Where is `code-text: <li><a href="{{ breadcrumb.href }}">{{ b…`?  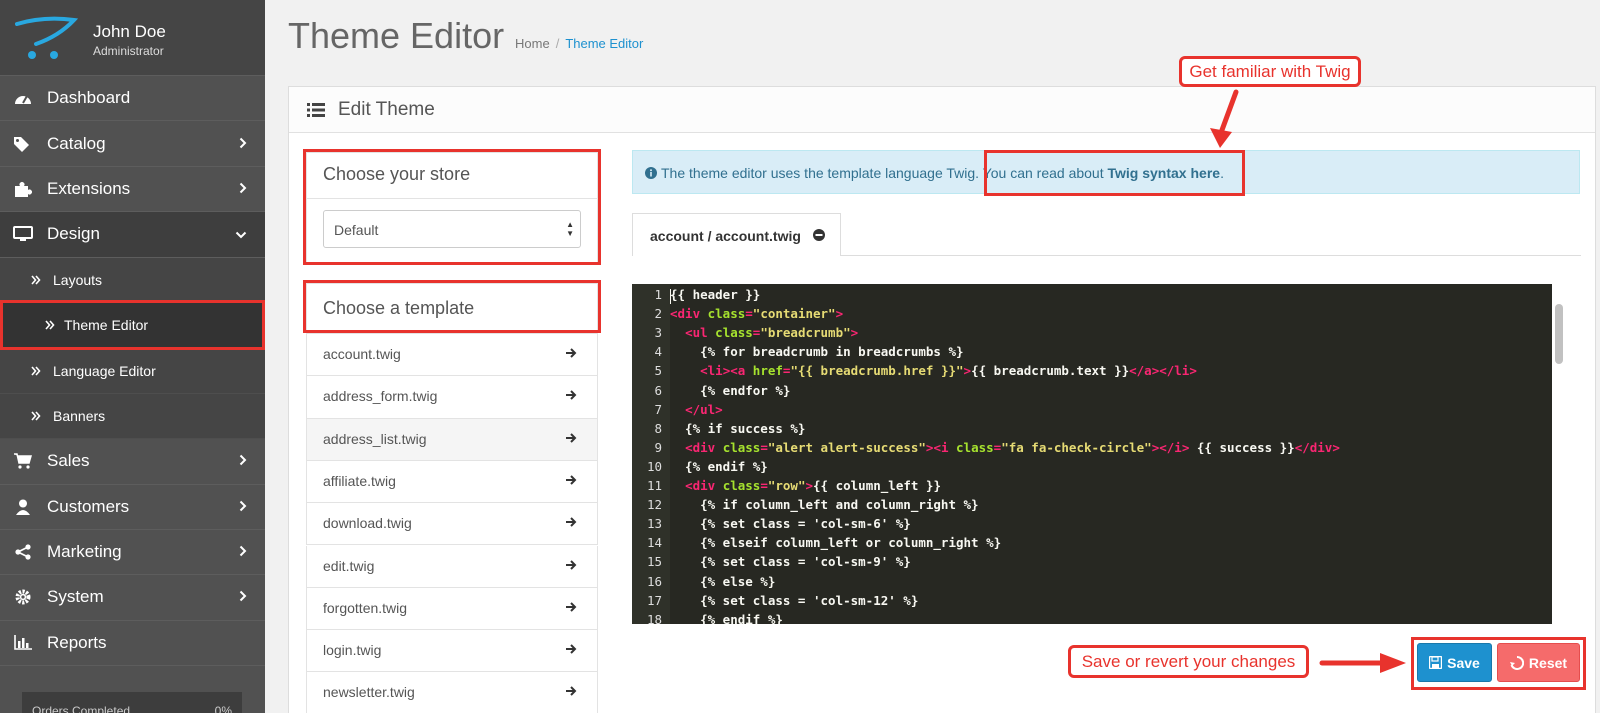 code-text: <li><a href="{{ breadcrumb.href }}">{{ b… is located at coordinates (948, 371).